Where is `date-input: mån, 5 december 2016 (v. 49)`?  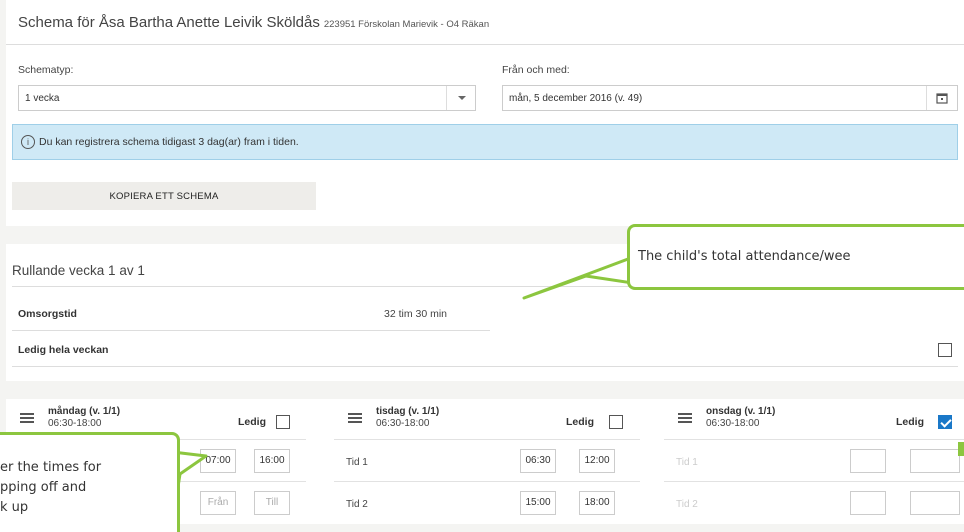
date-input: mån, 5 december 2016 (v. 49) is located at coordinates (730, 98).